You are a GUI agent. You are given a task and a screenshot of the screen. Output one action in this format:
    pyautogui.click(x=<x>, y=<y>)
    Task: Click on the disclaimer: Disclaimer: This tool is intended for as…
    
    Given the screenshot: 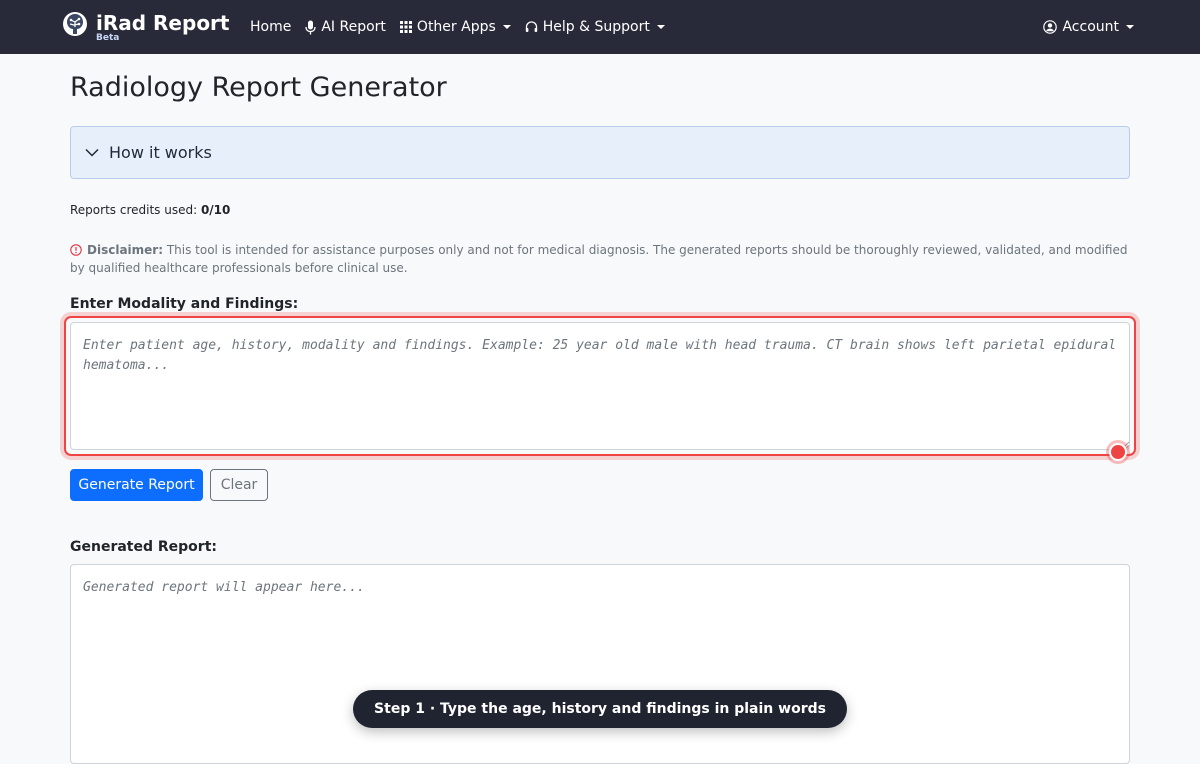 What is the action you would take?
    pyautogui.click(x=602, y=259)
    